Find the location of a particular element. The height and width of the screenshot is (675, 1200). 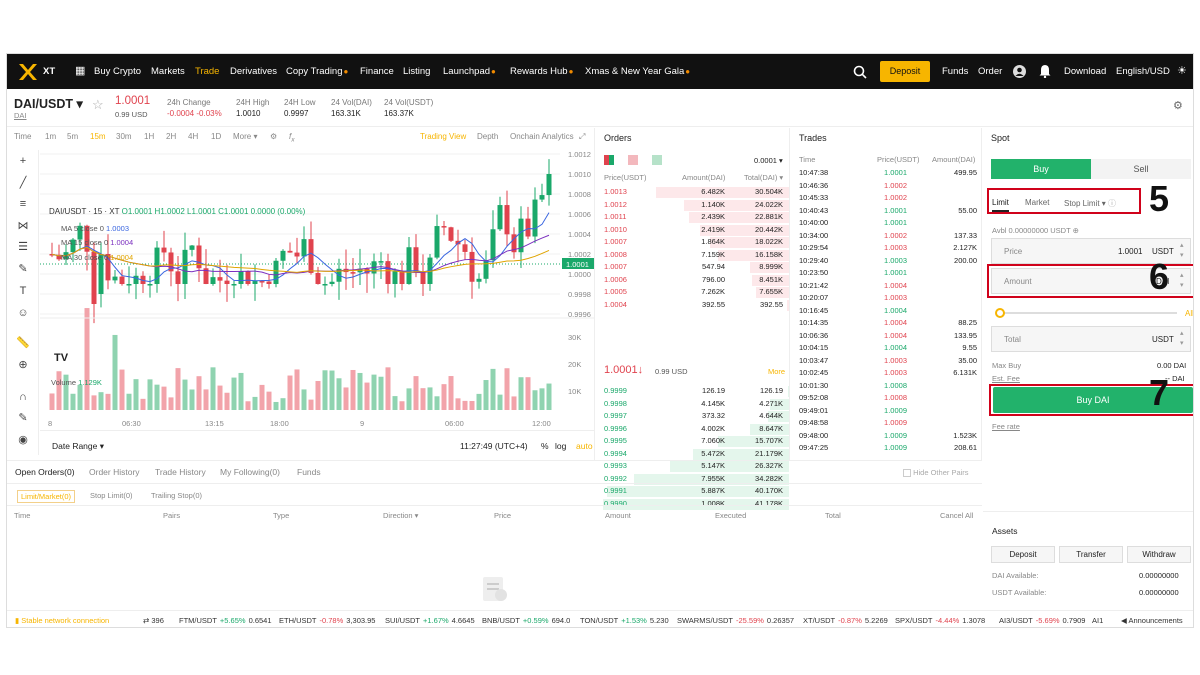

nav-trade: Trade is located at coordinates (207, 71).